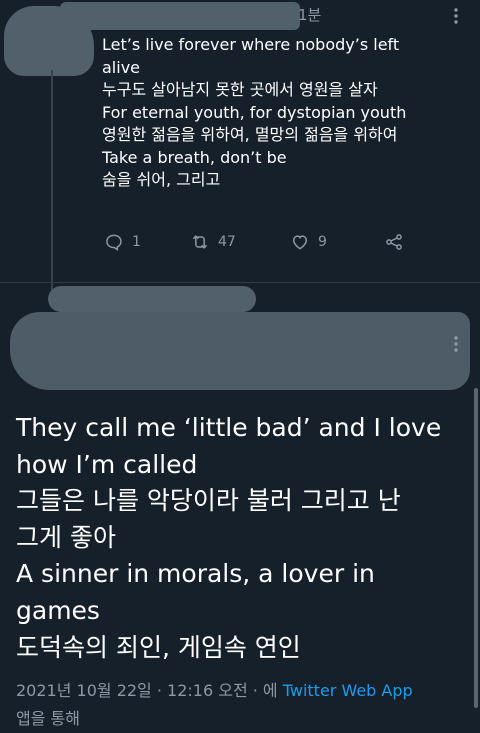 The width and height of the screenshot is (480, 733). Describe the element at coordinates (227, 242) in the screenshot. I see `retweet-count: 47` at that location.